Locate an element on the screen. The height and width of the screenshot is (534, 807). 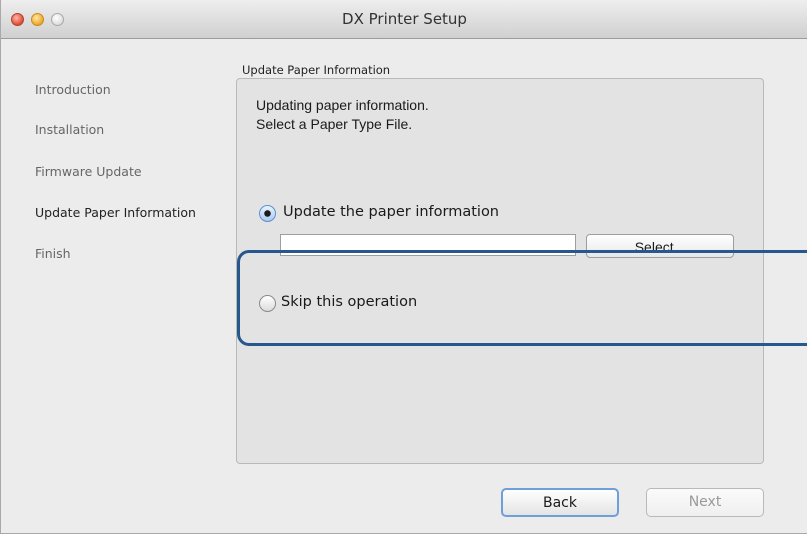
sidebar-item-firmware-update: Firmware Update is located at coordinates (88, 171).